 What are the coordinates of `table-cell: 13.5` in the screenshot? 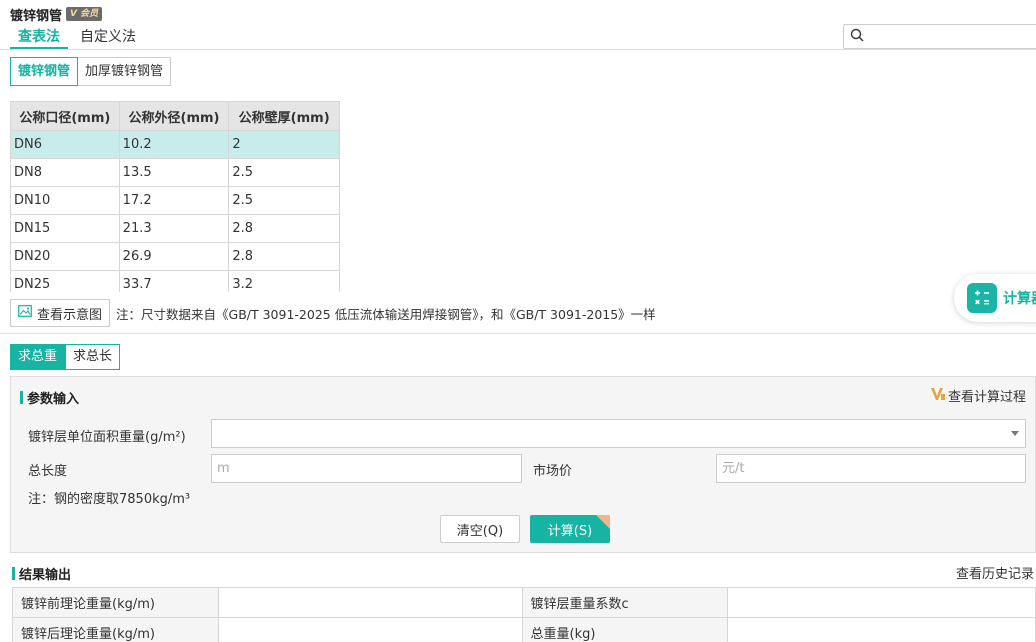 It's located at (174, 172).